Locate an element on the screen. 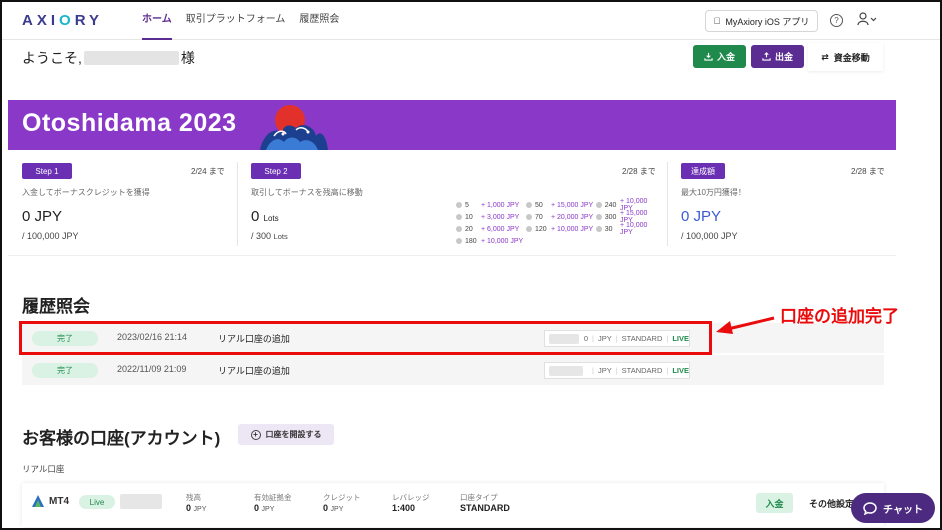 This screenshot has width=942, height=530. lot-bonus-amount: + 3,000 JPY is located at coordinates (500, 217).